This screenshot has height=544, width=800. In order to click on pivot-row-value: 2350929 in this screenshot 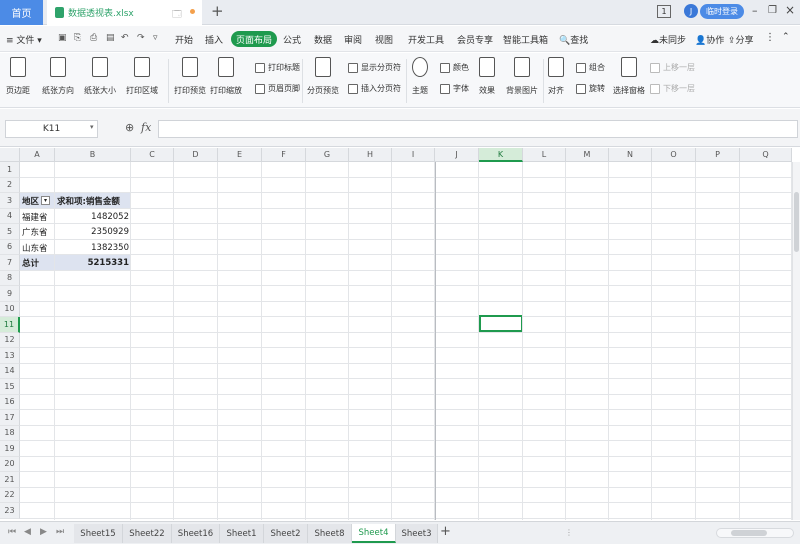, I will do `click(93, 231)`.